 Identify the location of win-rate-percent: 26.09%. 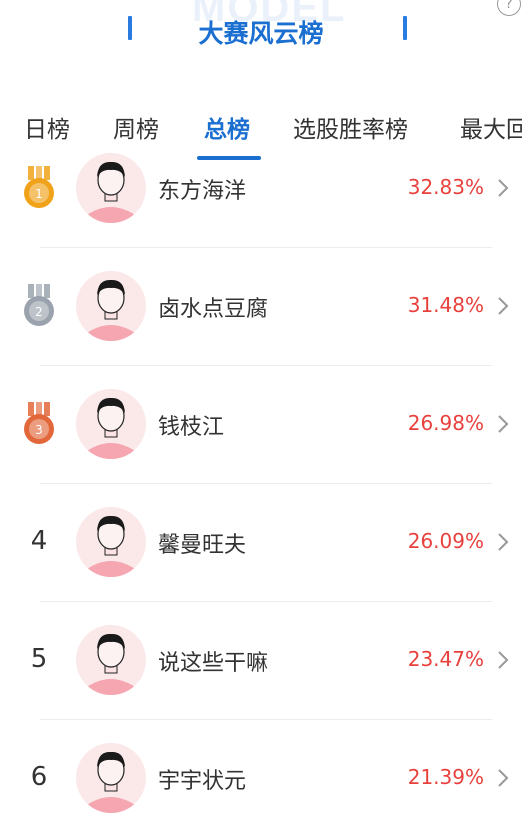
(445, 541).